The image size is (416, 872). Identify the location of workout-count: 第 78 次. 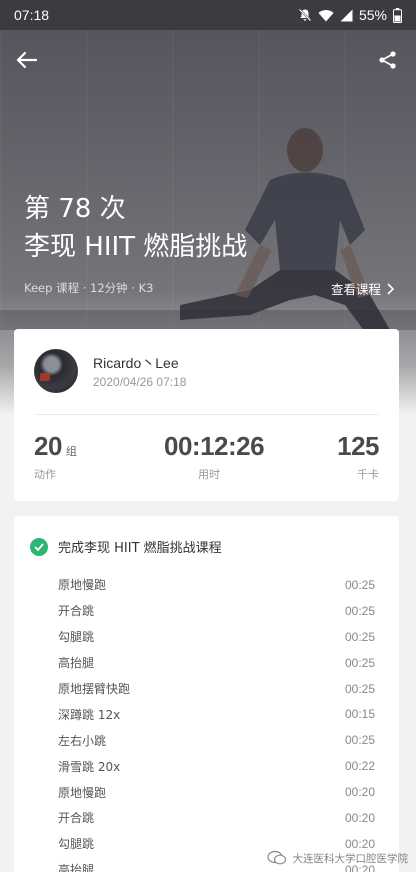
(75, 209).